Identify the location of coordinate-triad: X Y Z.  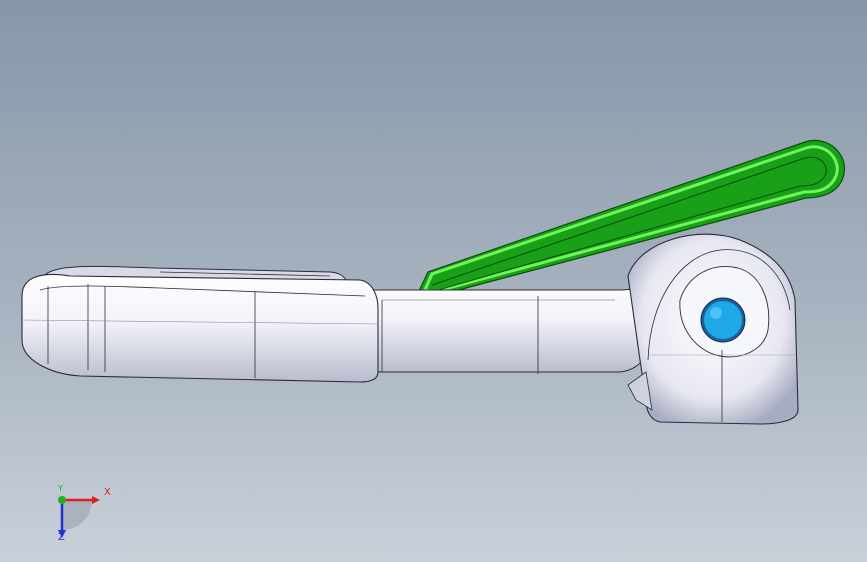
(80, 513).